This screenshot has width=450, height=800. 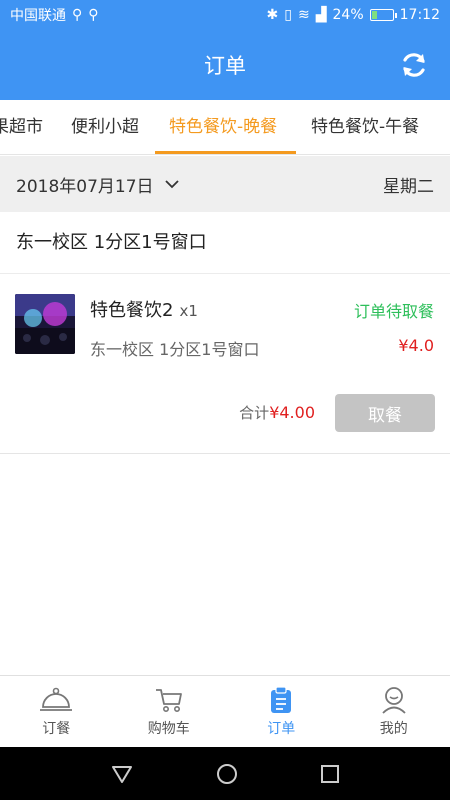 What do you see at coordinates (38, 16) in the screenshot?
I see `carrier-label: 中国联通` at bounding box center [38, 16].